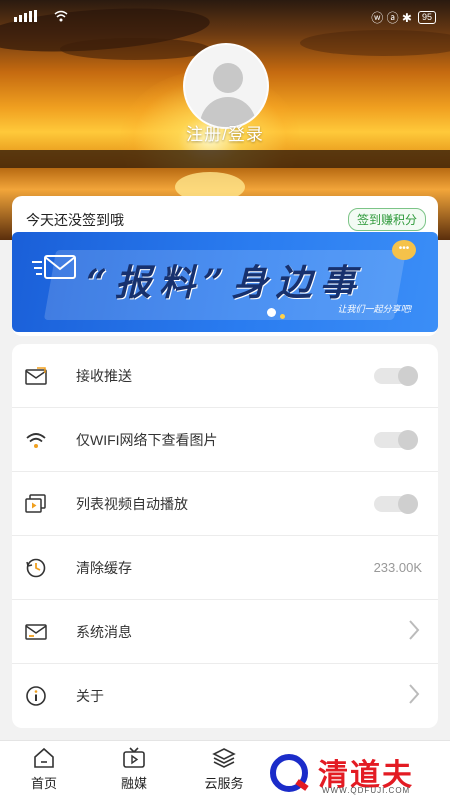  What do you see at coordinates (374, 309) in the screenshot?
I see `banner-subtitle: 让我们一起分享吧!` at bounding box center [374, 309].